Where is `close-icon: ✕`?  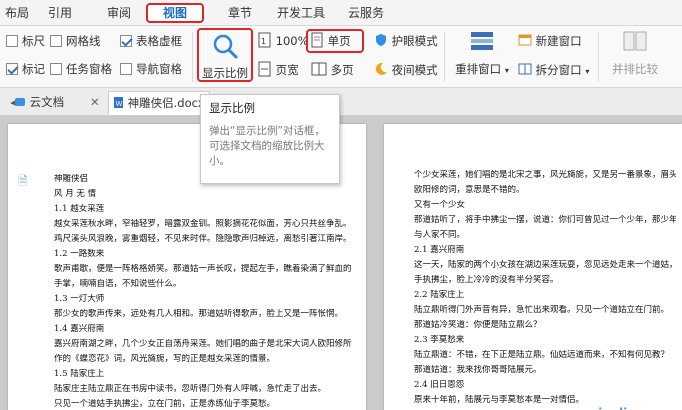
close-icon: ✕ is located at coordinates (95, 103).